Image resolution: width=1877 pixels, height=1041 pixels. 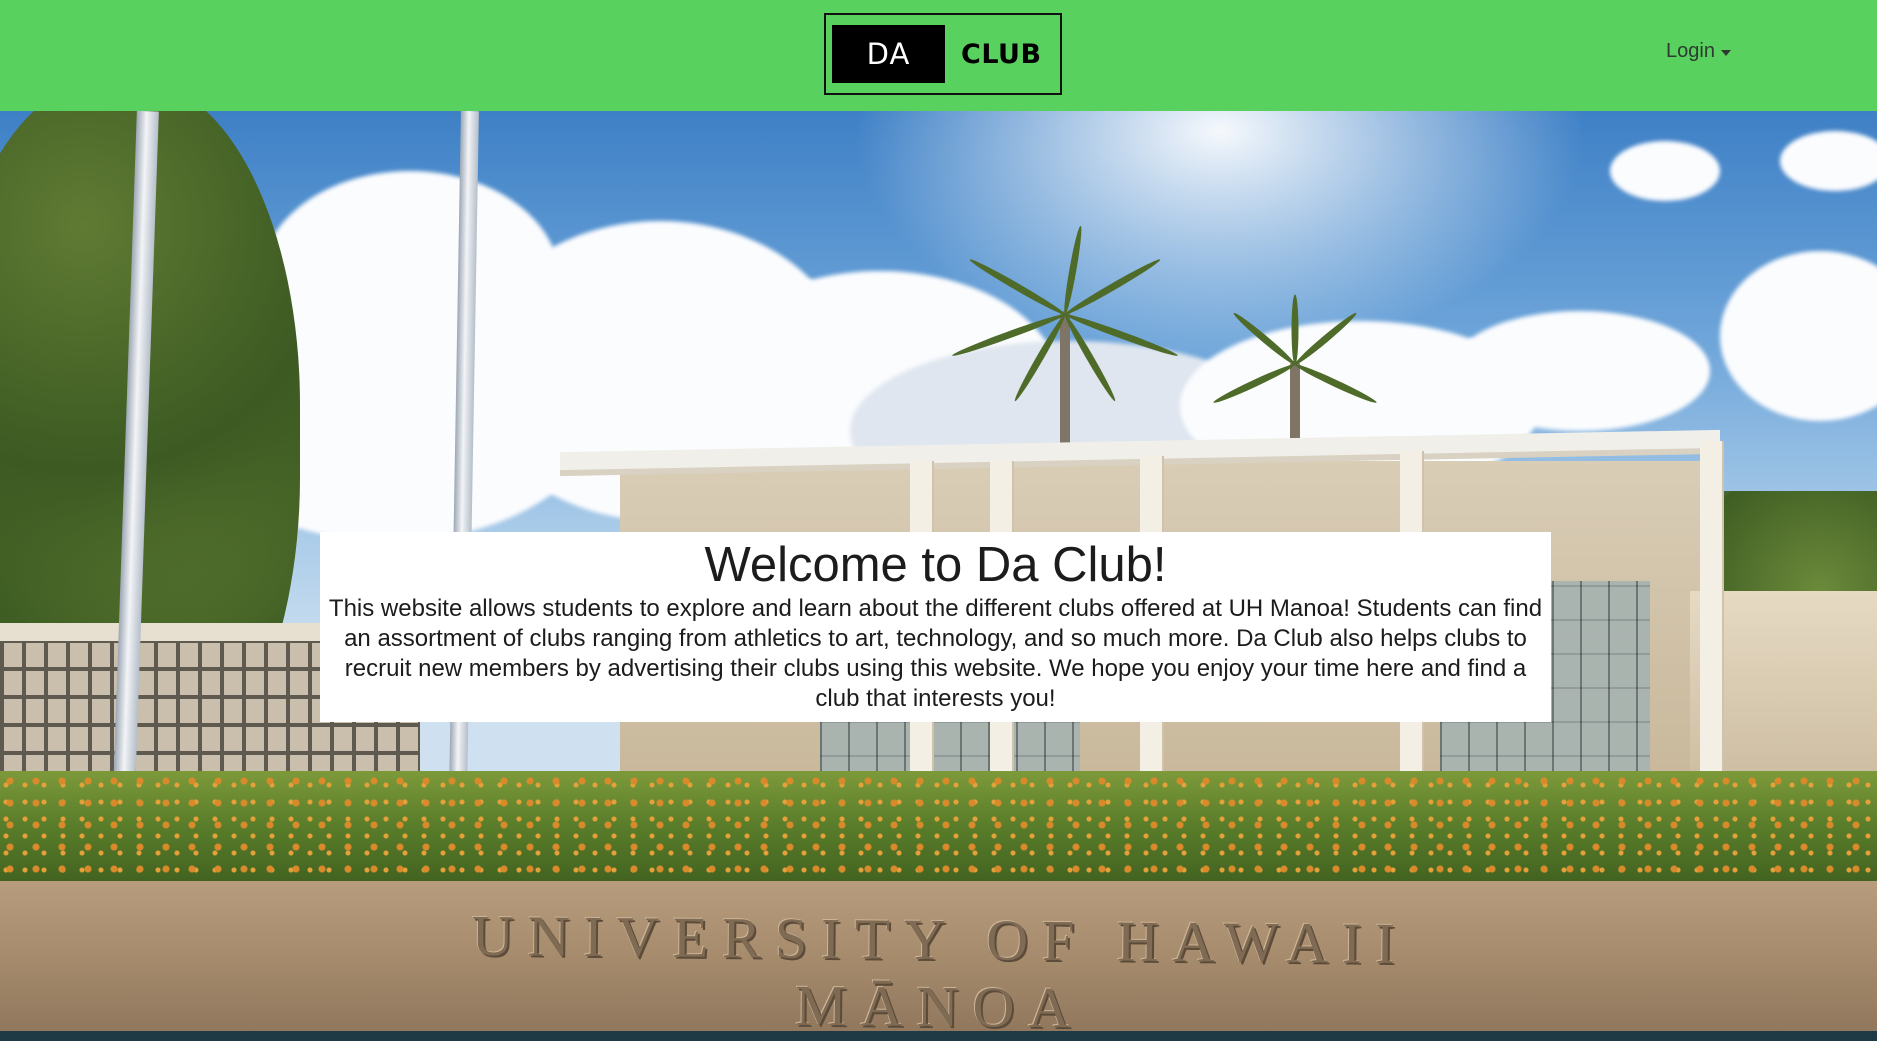 What do you see at coordinates (938, 1036) in the screenshot?
I see `ground-strip` at bounding box center [938, 1036].